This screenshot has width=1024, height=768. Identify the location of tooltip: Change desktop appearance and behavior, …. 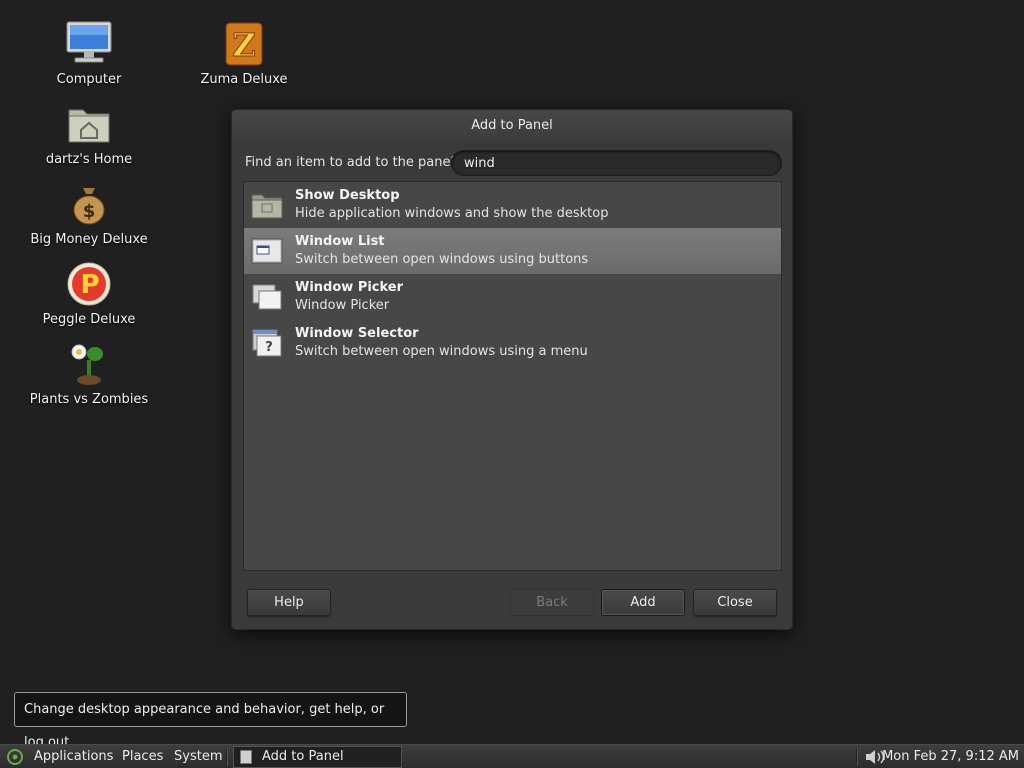
(210, 721).